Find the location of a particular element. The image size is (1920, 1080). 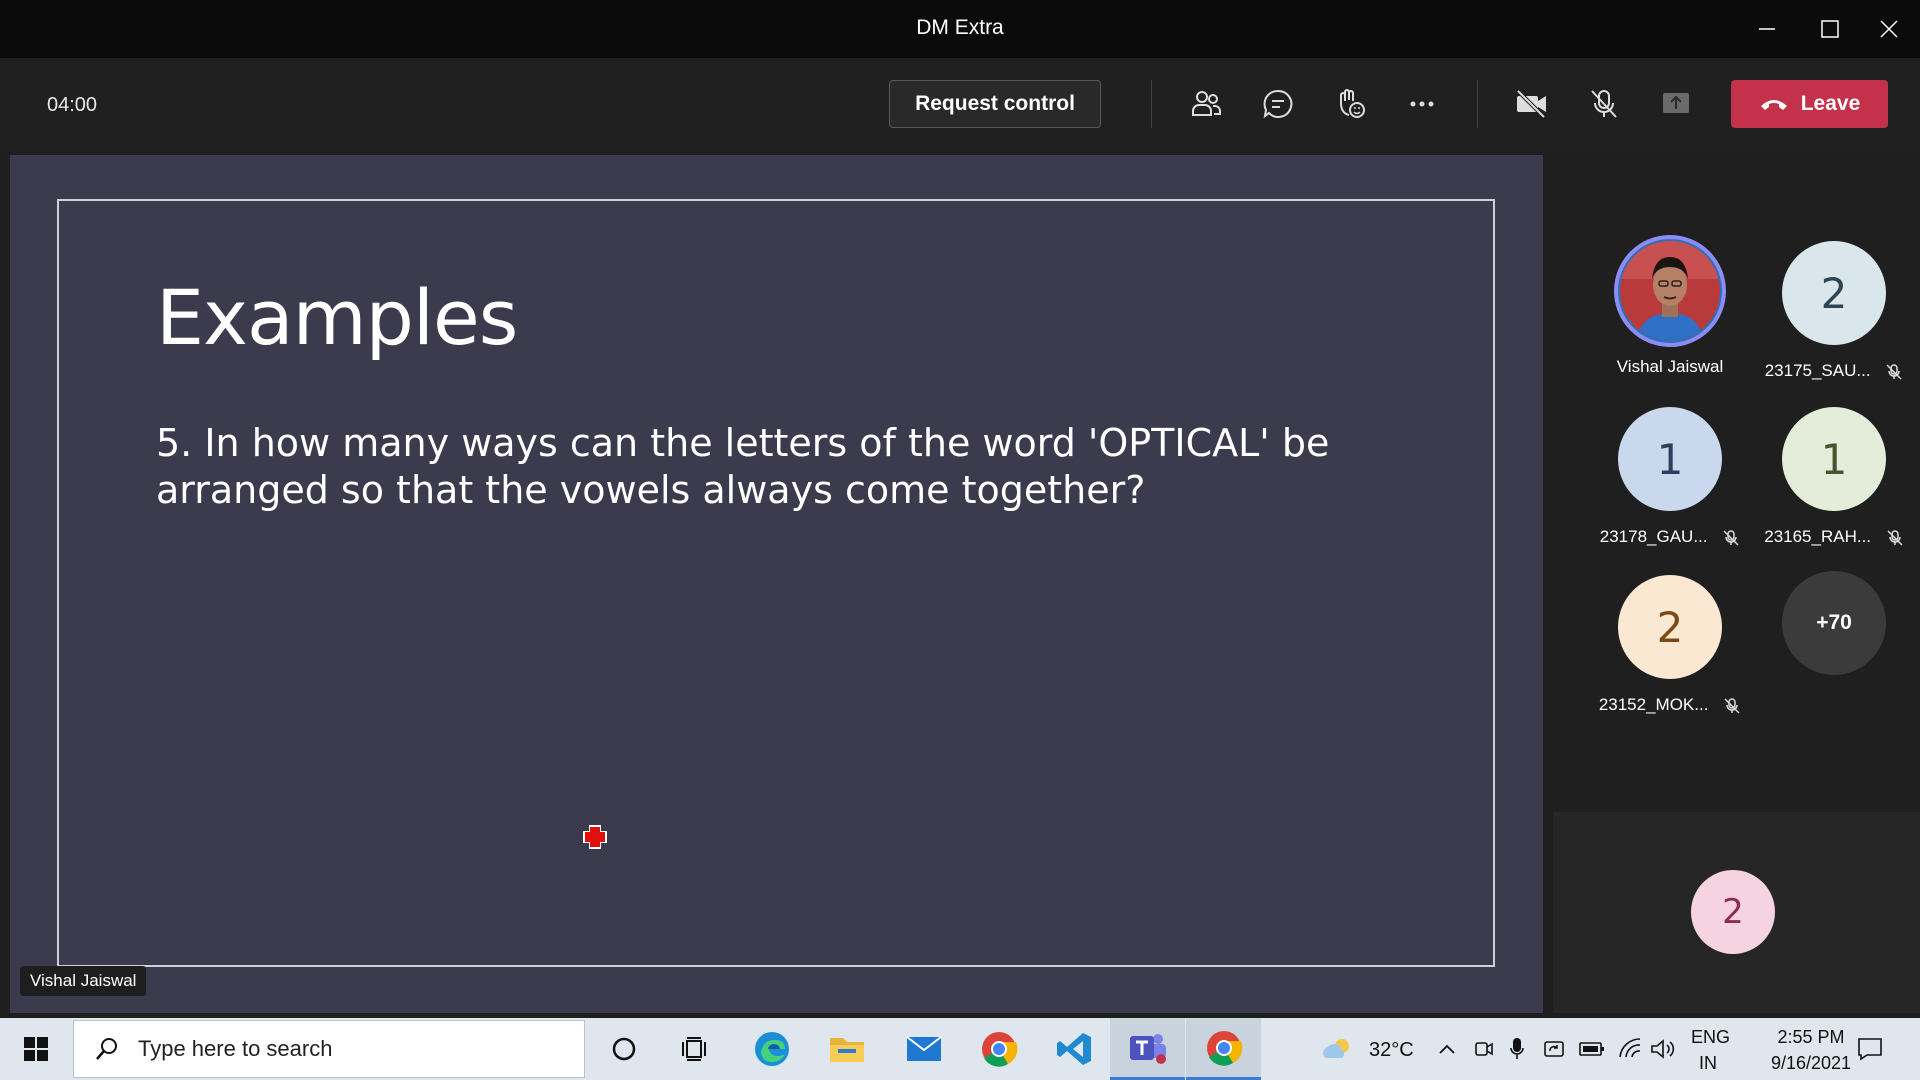

search-placeholder: Type here to search is located at coordinates (235, 1048).